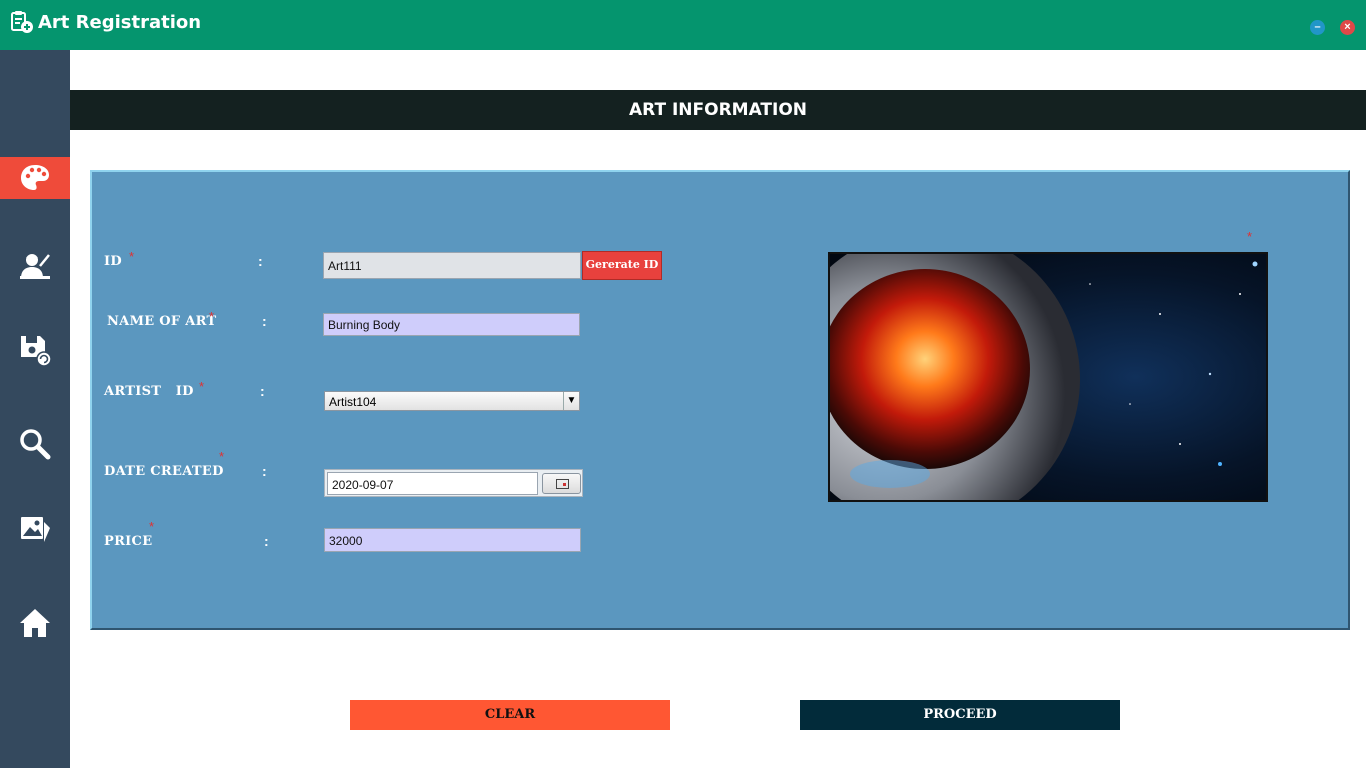 The width and height of the screenshot is (1366, 768). I want to click on date-picker: 2020-09-07, so click(453, 483).